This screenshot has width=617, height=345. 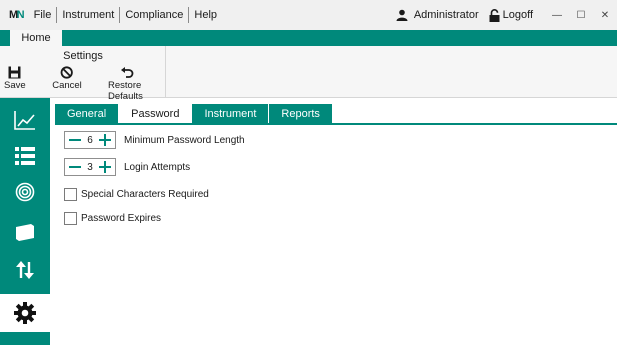 I want to click on user-indicator: Administrator, so click(x=437, y=15).